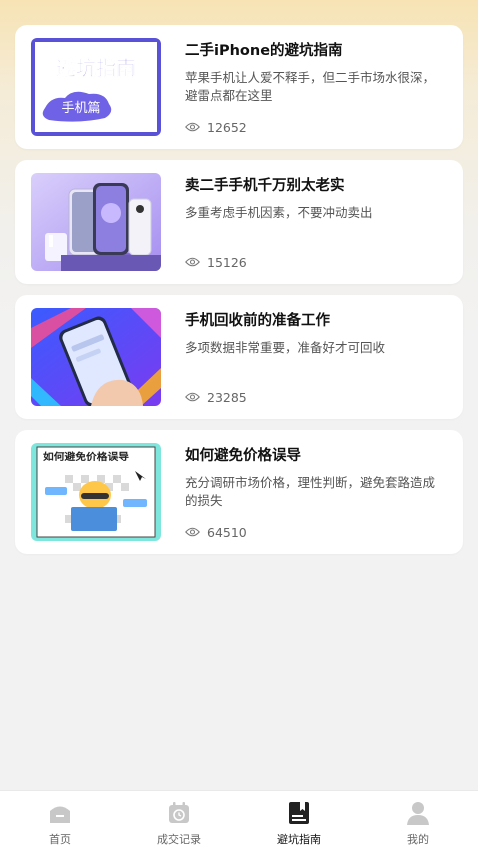  I want to click on article-title: 卖二手手机千万别太老实, so click(265, 186).